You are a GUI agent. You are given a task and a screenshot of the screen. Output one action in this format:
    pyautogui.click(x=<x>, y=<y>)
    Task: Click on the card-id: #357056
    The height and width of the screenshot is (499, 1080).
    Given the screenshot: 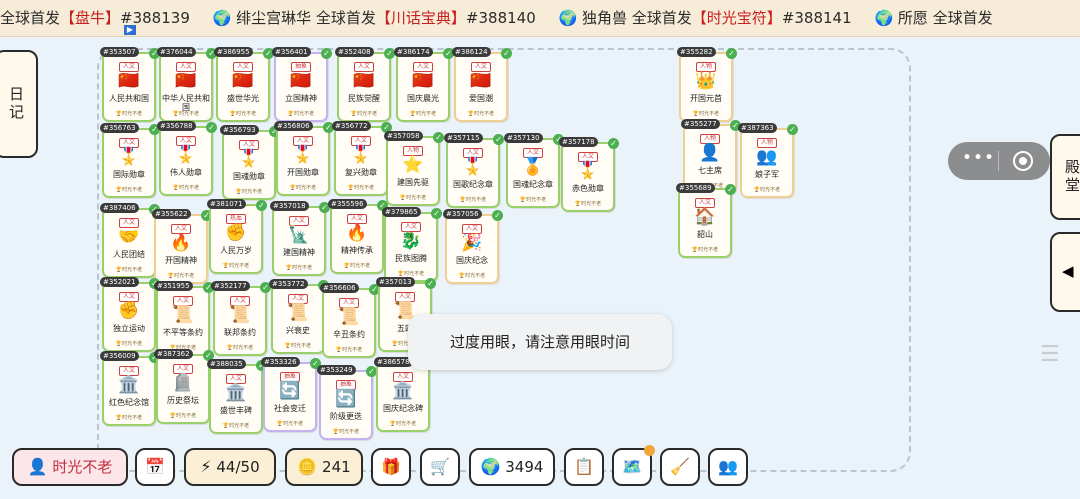 What is the action you would take?
    pyautogui.click(x=462, y=214)
    